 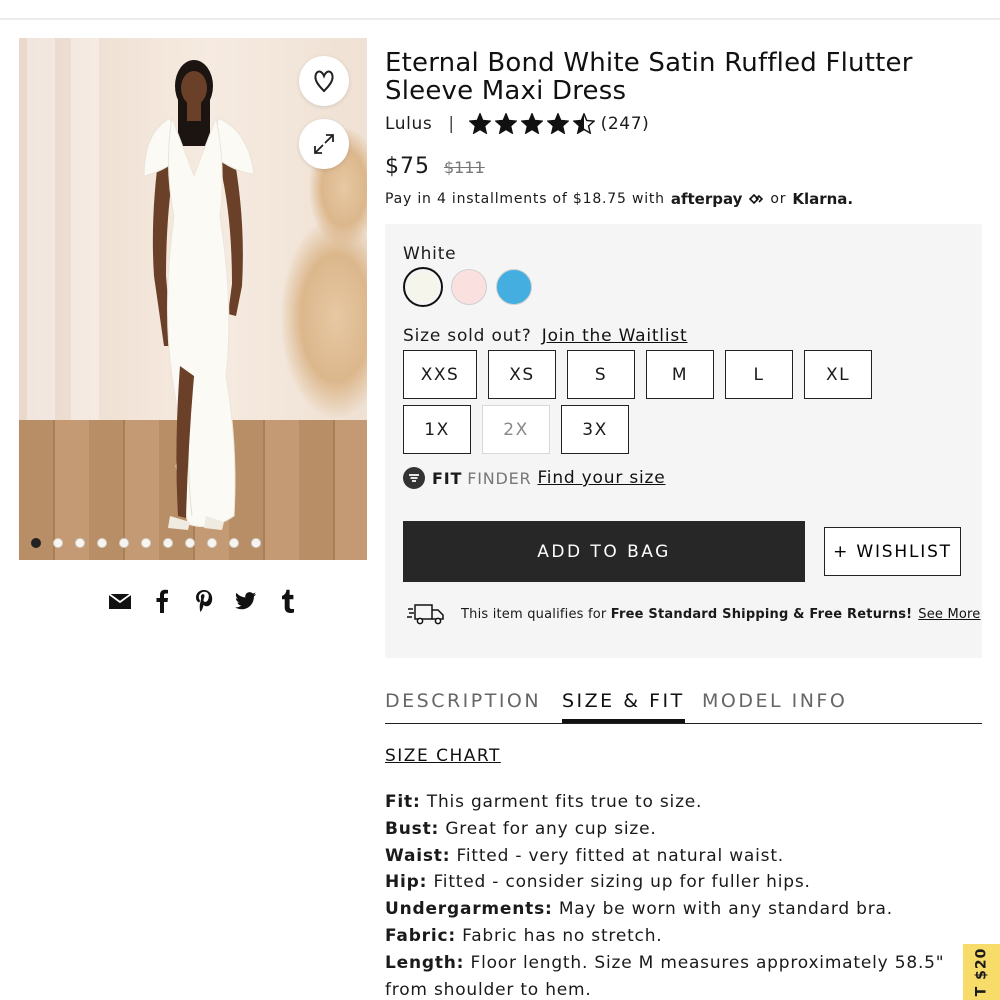 I want to click on fit-detail-text: This garment fits true to size., so click(x=564, y=802).